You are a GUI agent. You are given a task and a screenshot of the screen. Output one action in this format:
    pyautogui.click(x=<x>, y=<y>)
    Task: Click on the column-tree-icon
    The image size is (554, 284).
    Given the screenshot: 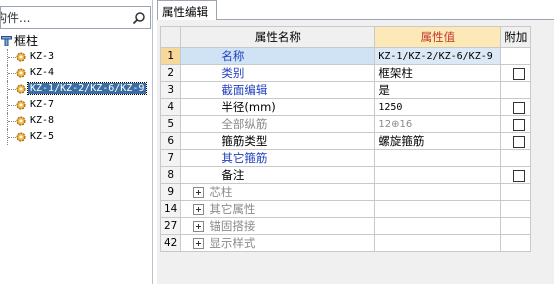 What is the action you would take?
    pyautogui.click(x=6, y=41)
    